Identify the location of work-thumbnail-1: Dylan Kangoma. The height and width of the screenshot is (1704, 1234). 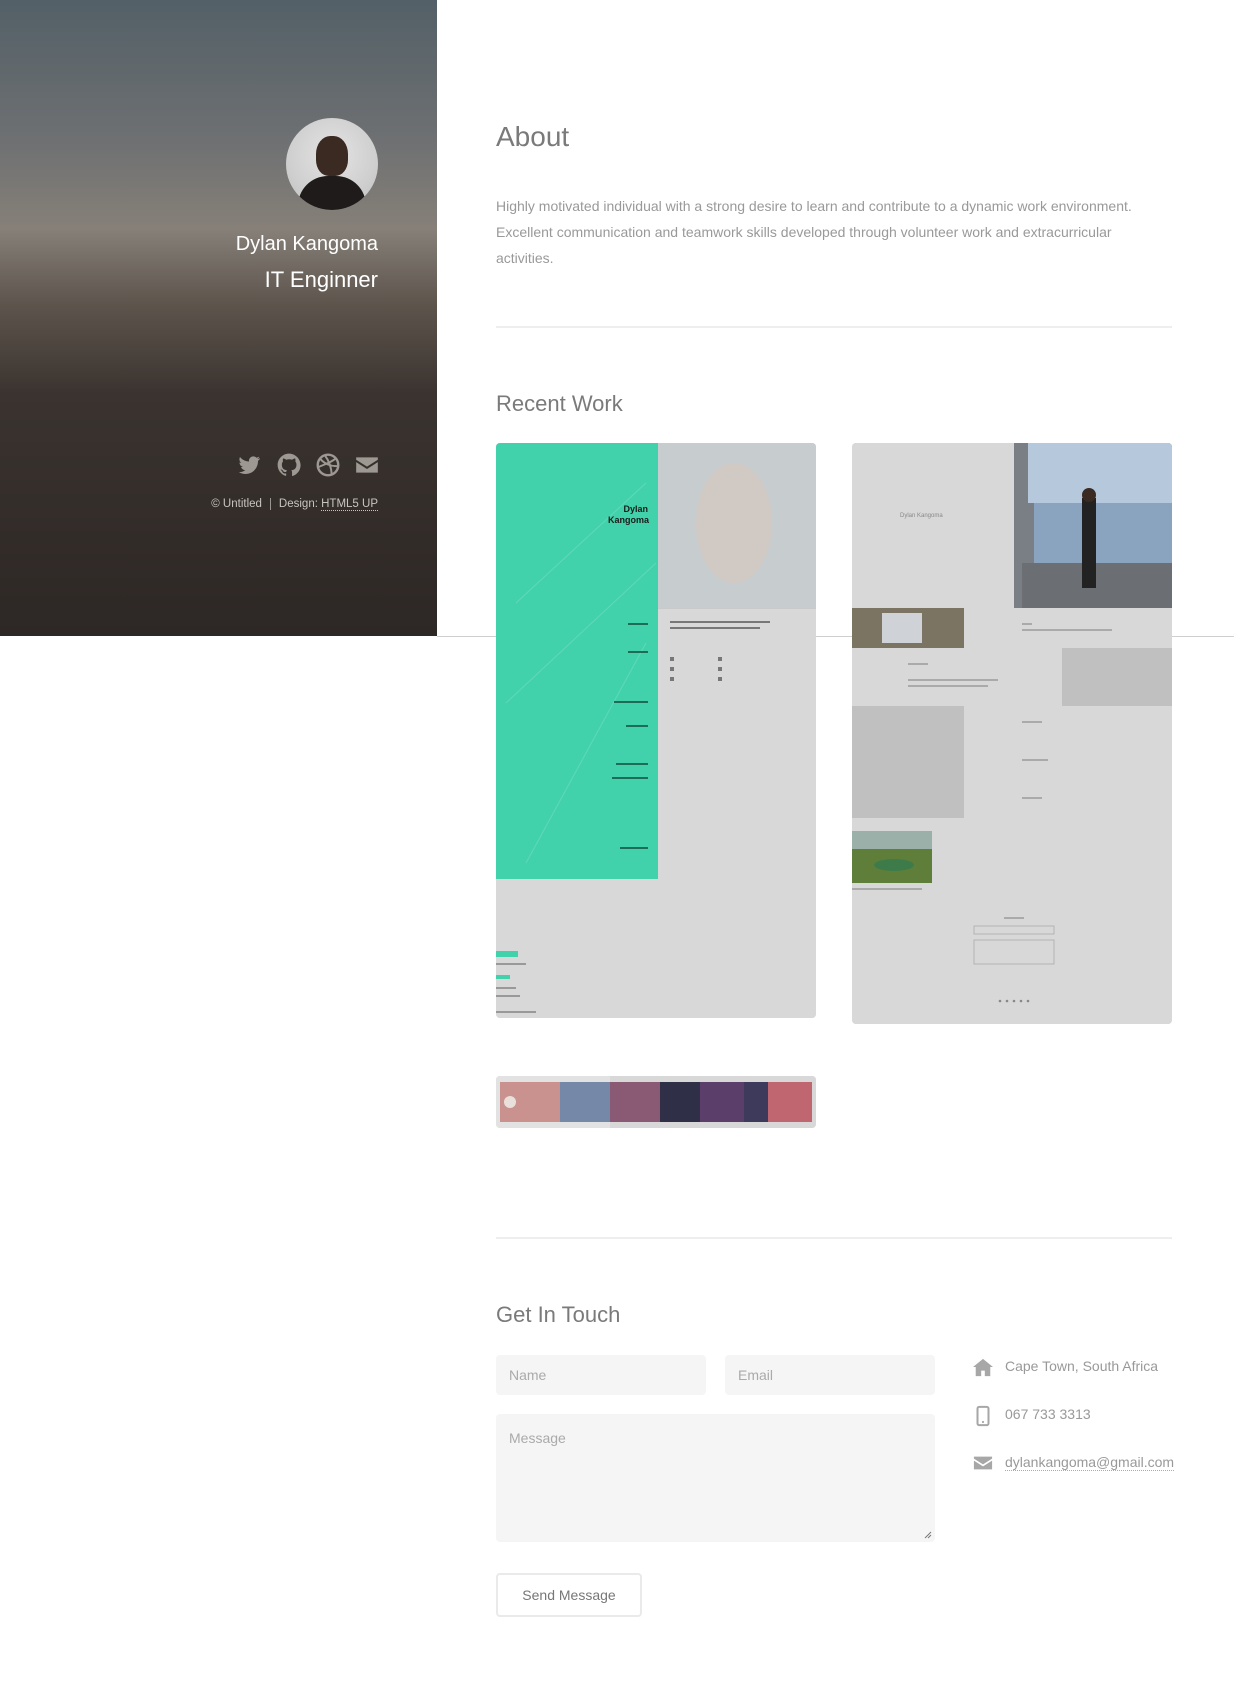
(656, 730).